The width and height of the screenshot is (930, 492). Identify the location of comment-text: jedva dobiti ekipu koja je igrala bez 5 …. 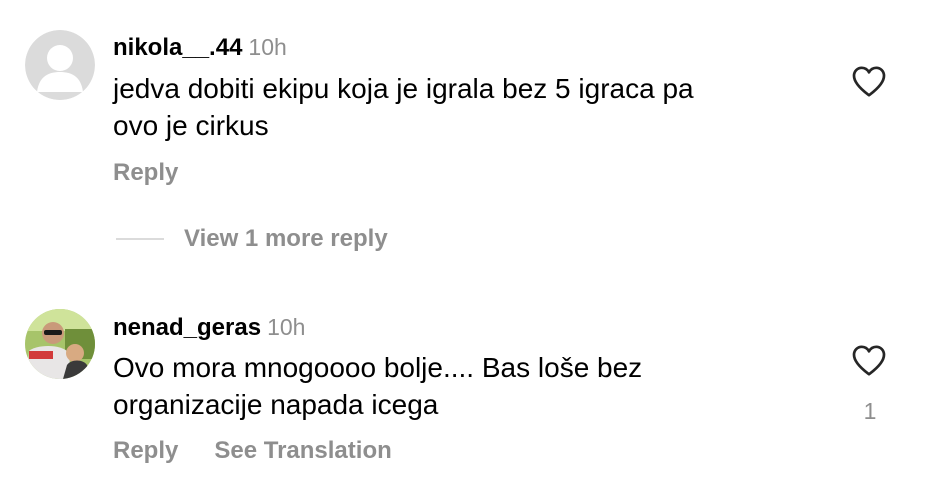
(458, 107).